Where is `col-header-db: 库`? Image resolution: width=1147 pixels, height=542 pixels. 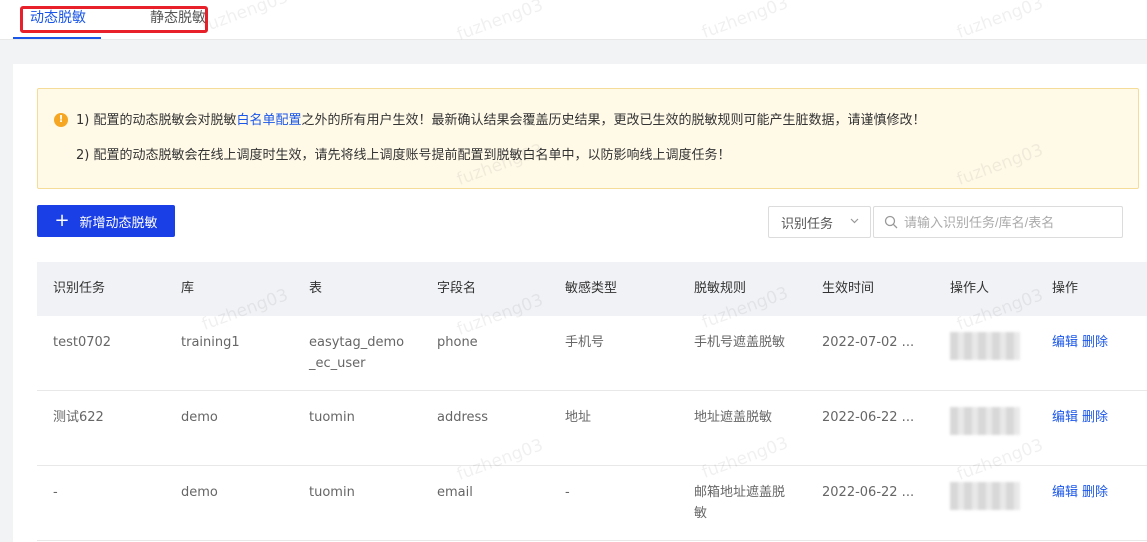 col-header-db: 库 is located at coordinates (188, 288).